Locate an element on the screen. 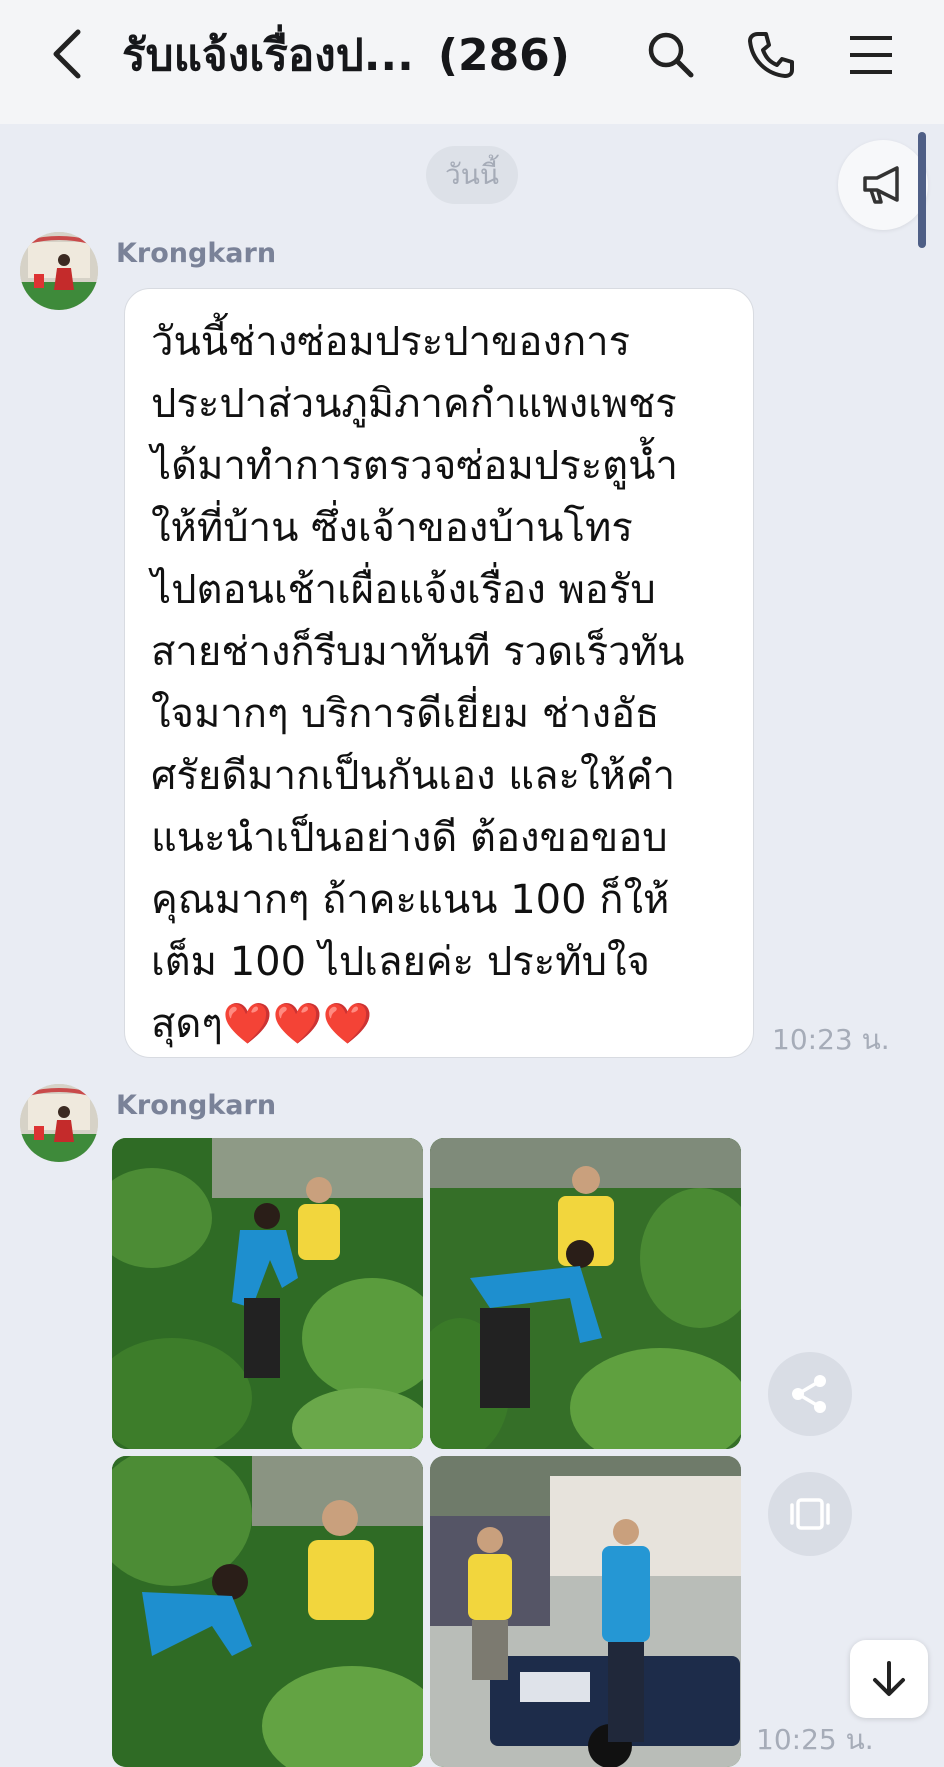 Image resolution: width=944 pixels, height=1767 pixels. message-line: สายช่างก็รีบมาทันที รวดเร็วทัน is located at coordinates (418, 652).